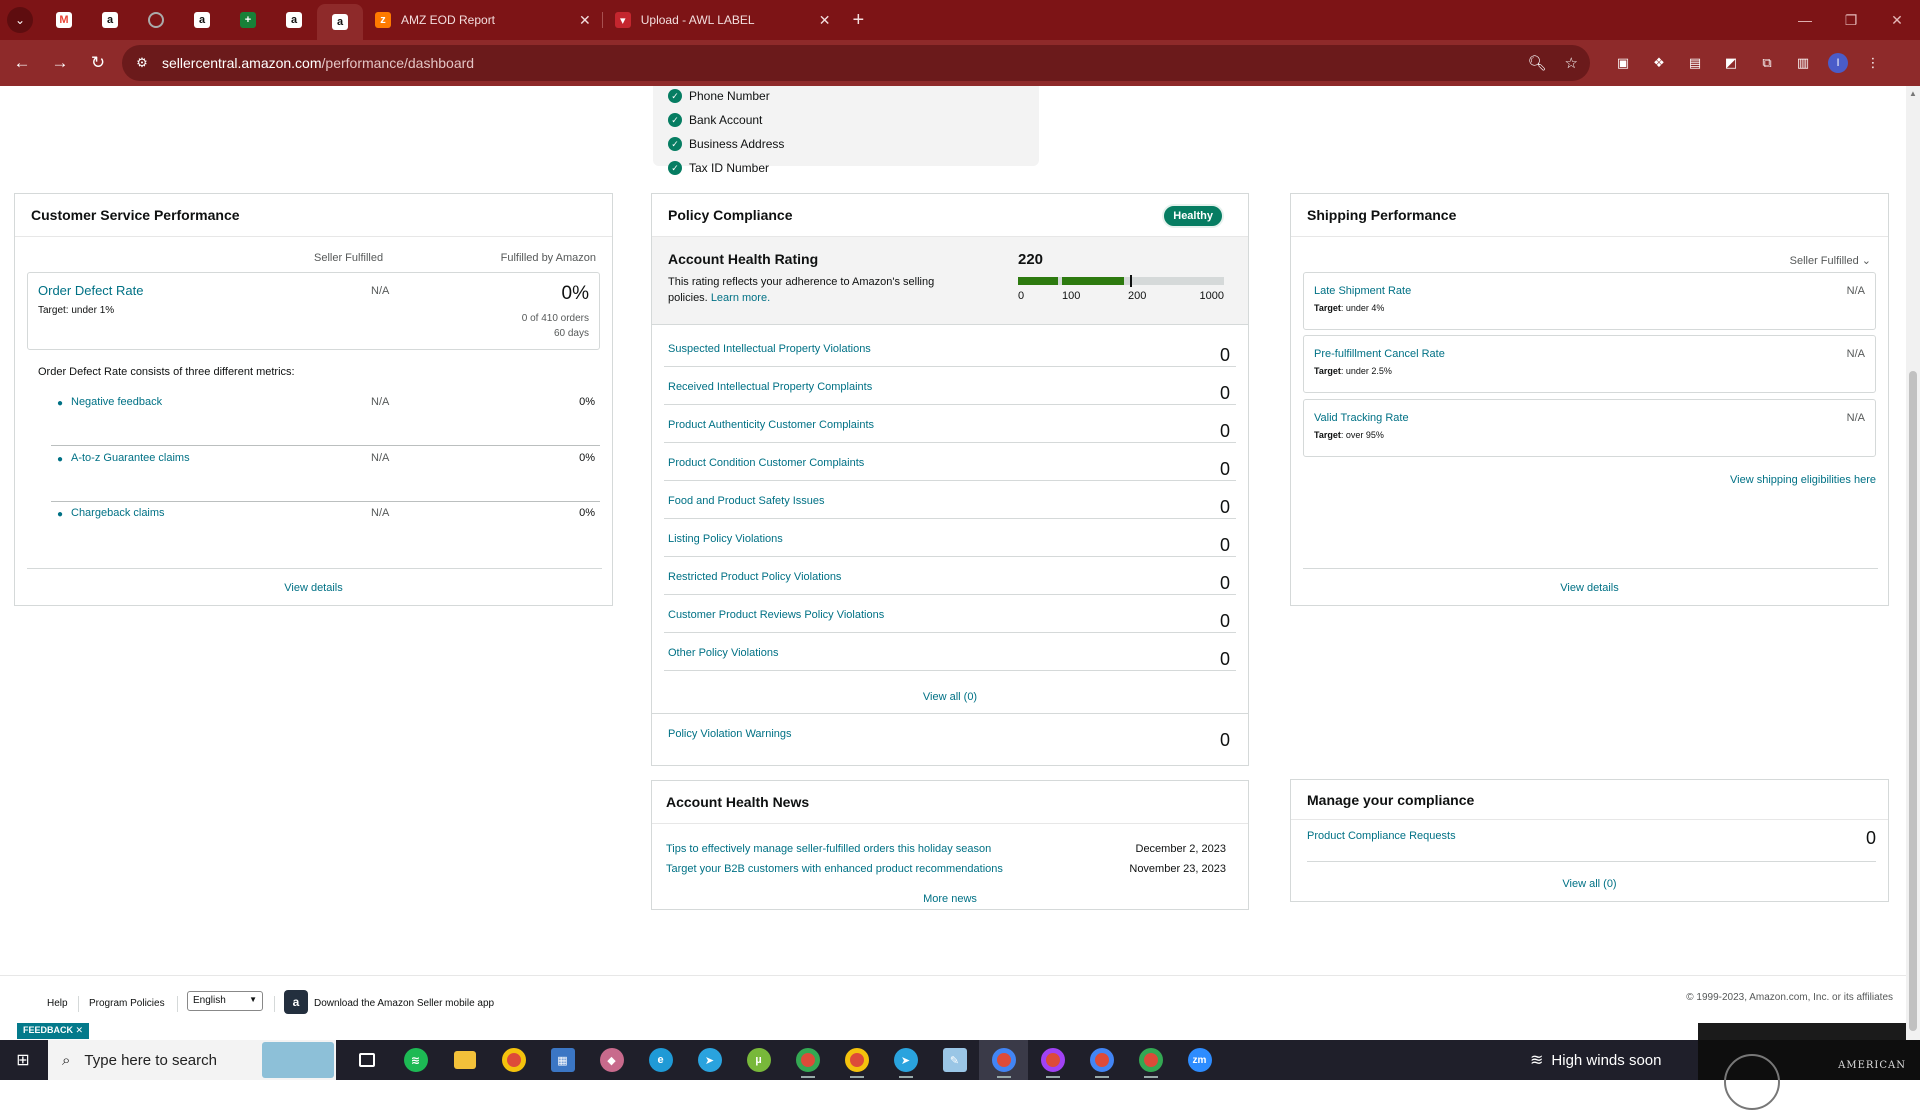  I want to click on extensions-puzzle-icon: ⧉, so click(1767, 63).